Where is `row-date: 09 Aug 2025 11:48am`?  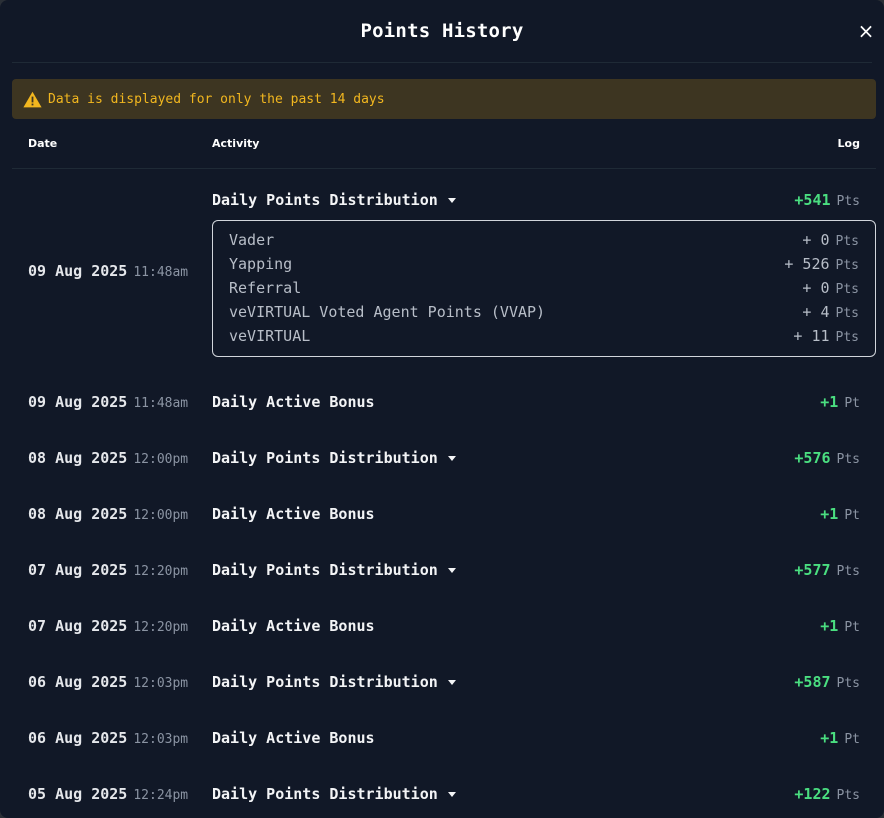
row-date: 09 Aug 2025 11:48am is located at coordinates (108, 271).